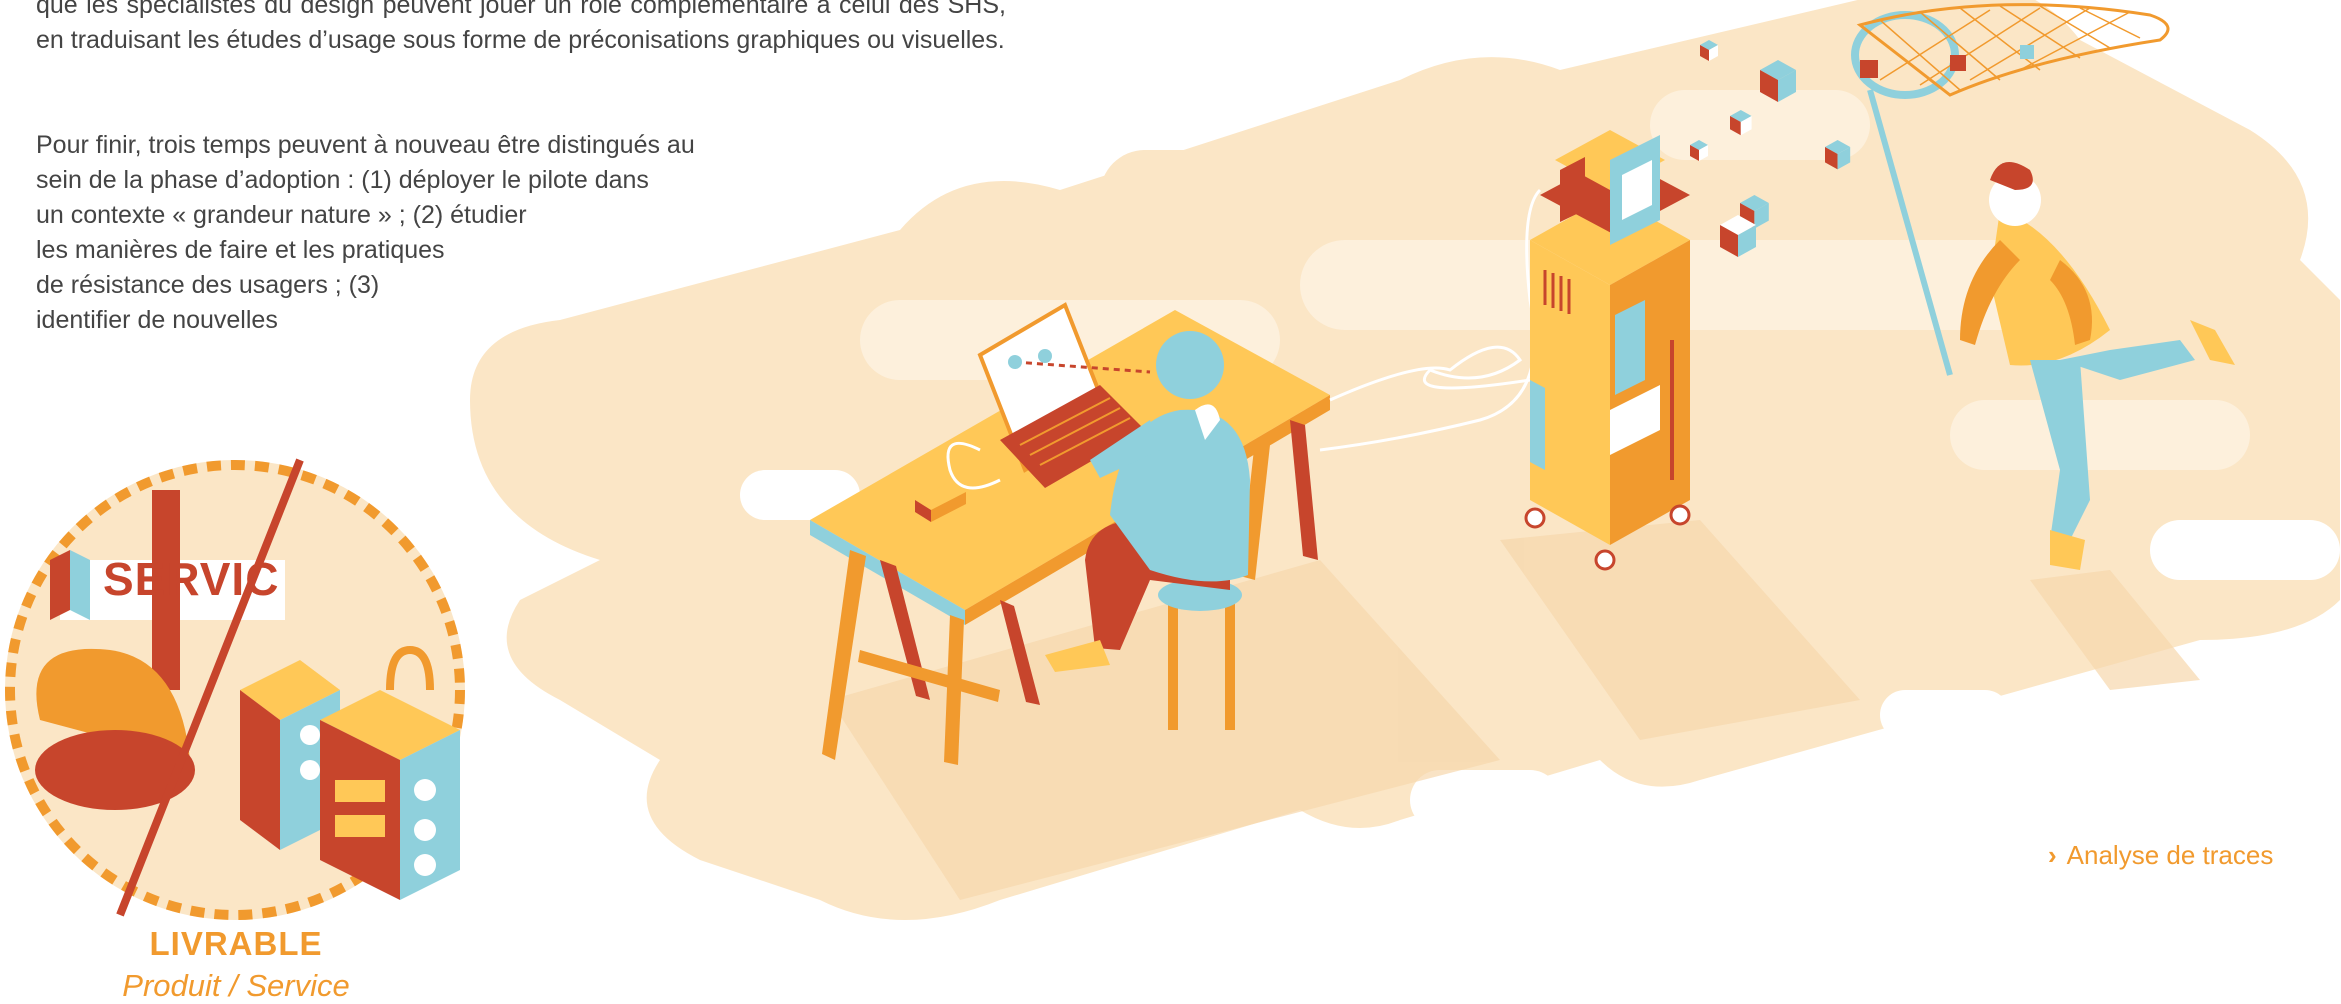 The image size is (2341, 1004). Describe the element at coordinates (2170, 855) in the screenshot. I see `link-label: Analyse de traces` at that location.